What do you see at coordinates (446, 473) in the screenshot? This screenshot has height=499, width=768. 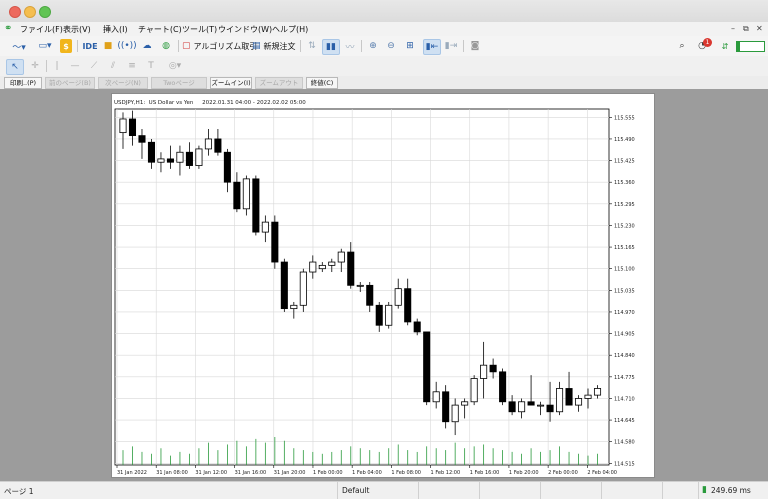 I see `x-tick-label: 1 Feb 12:00` at bounding box center [446, 473].